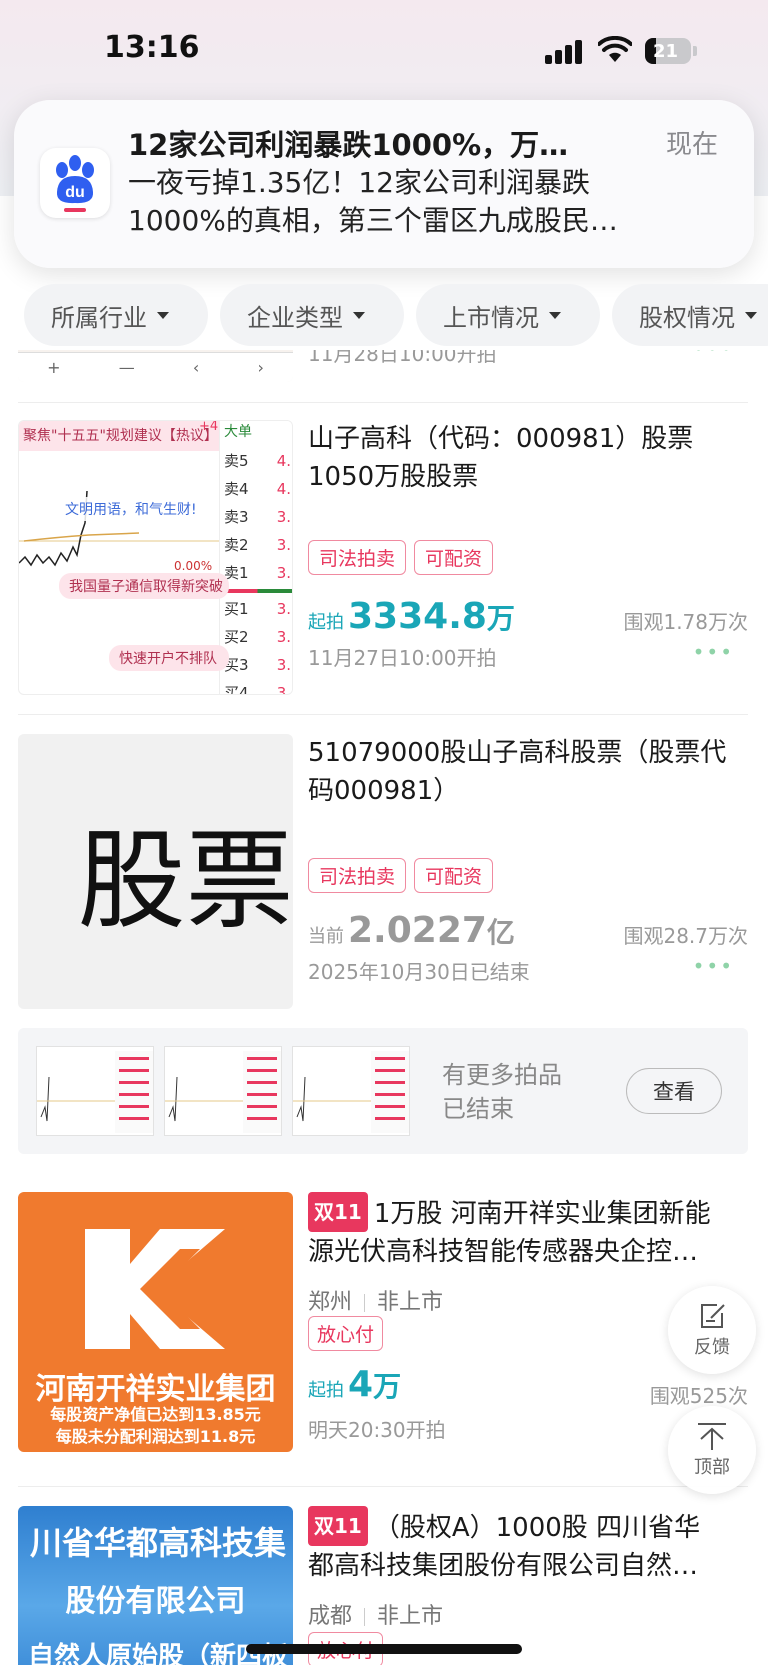 The image size is (768, 1665). I want to click on company-logo-icon, so click(155, 1289).